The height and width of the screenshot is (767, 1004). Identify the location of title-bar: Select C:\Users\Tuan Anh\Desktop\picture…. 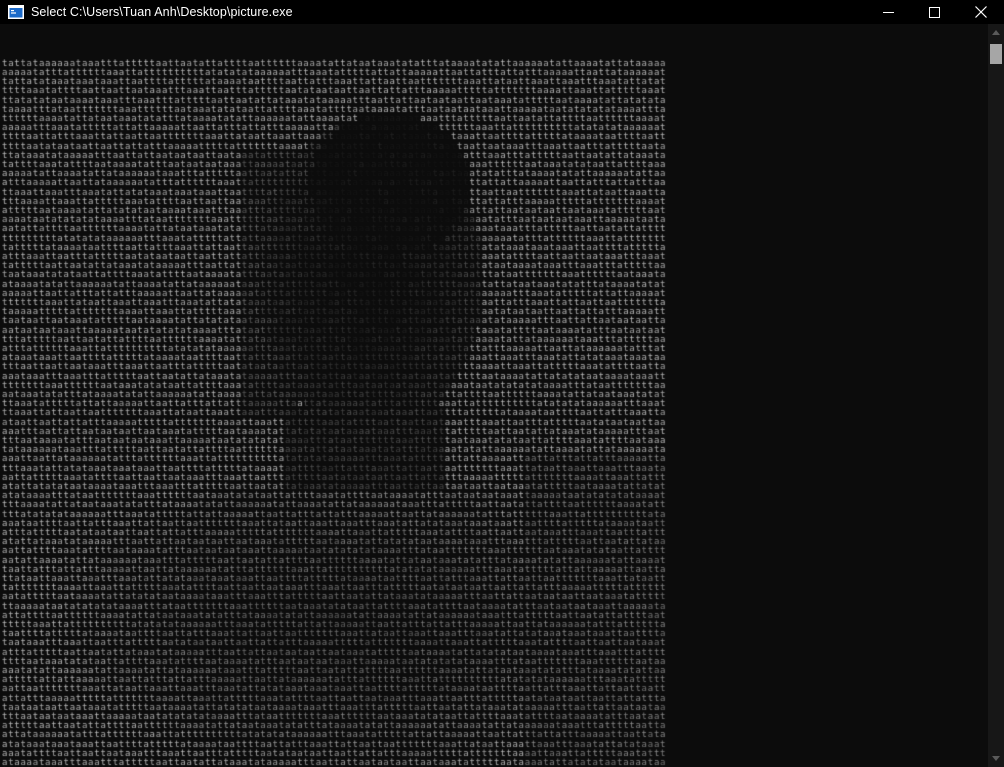
(502, 12).